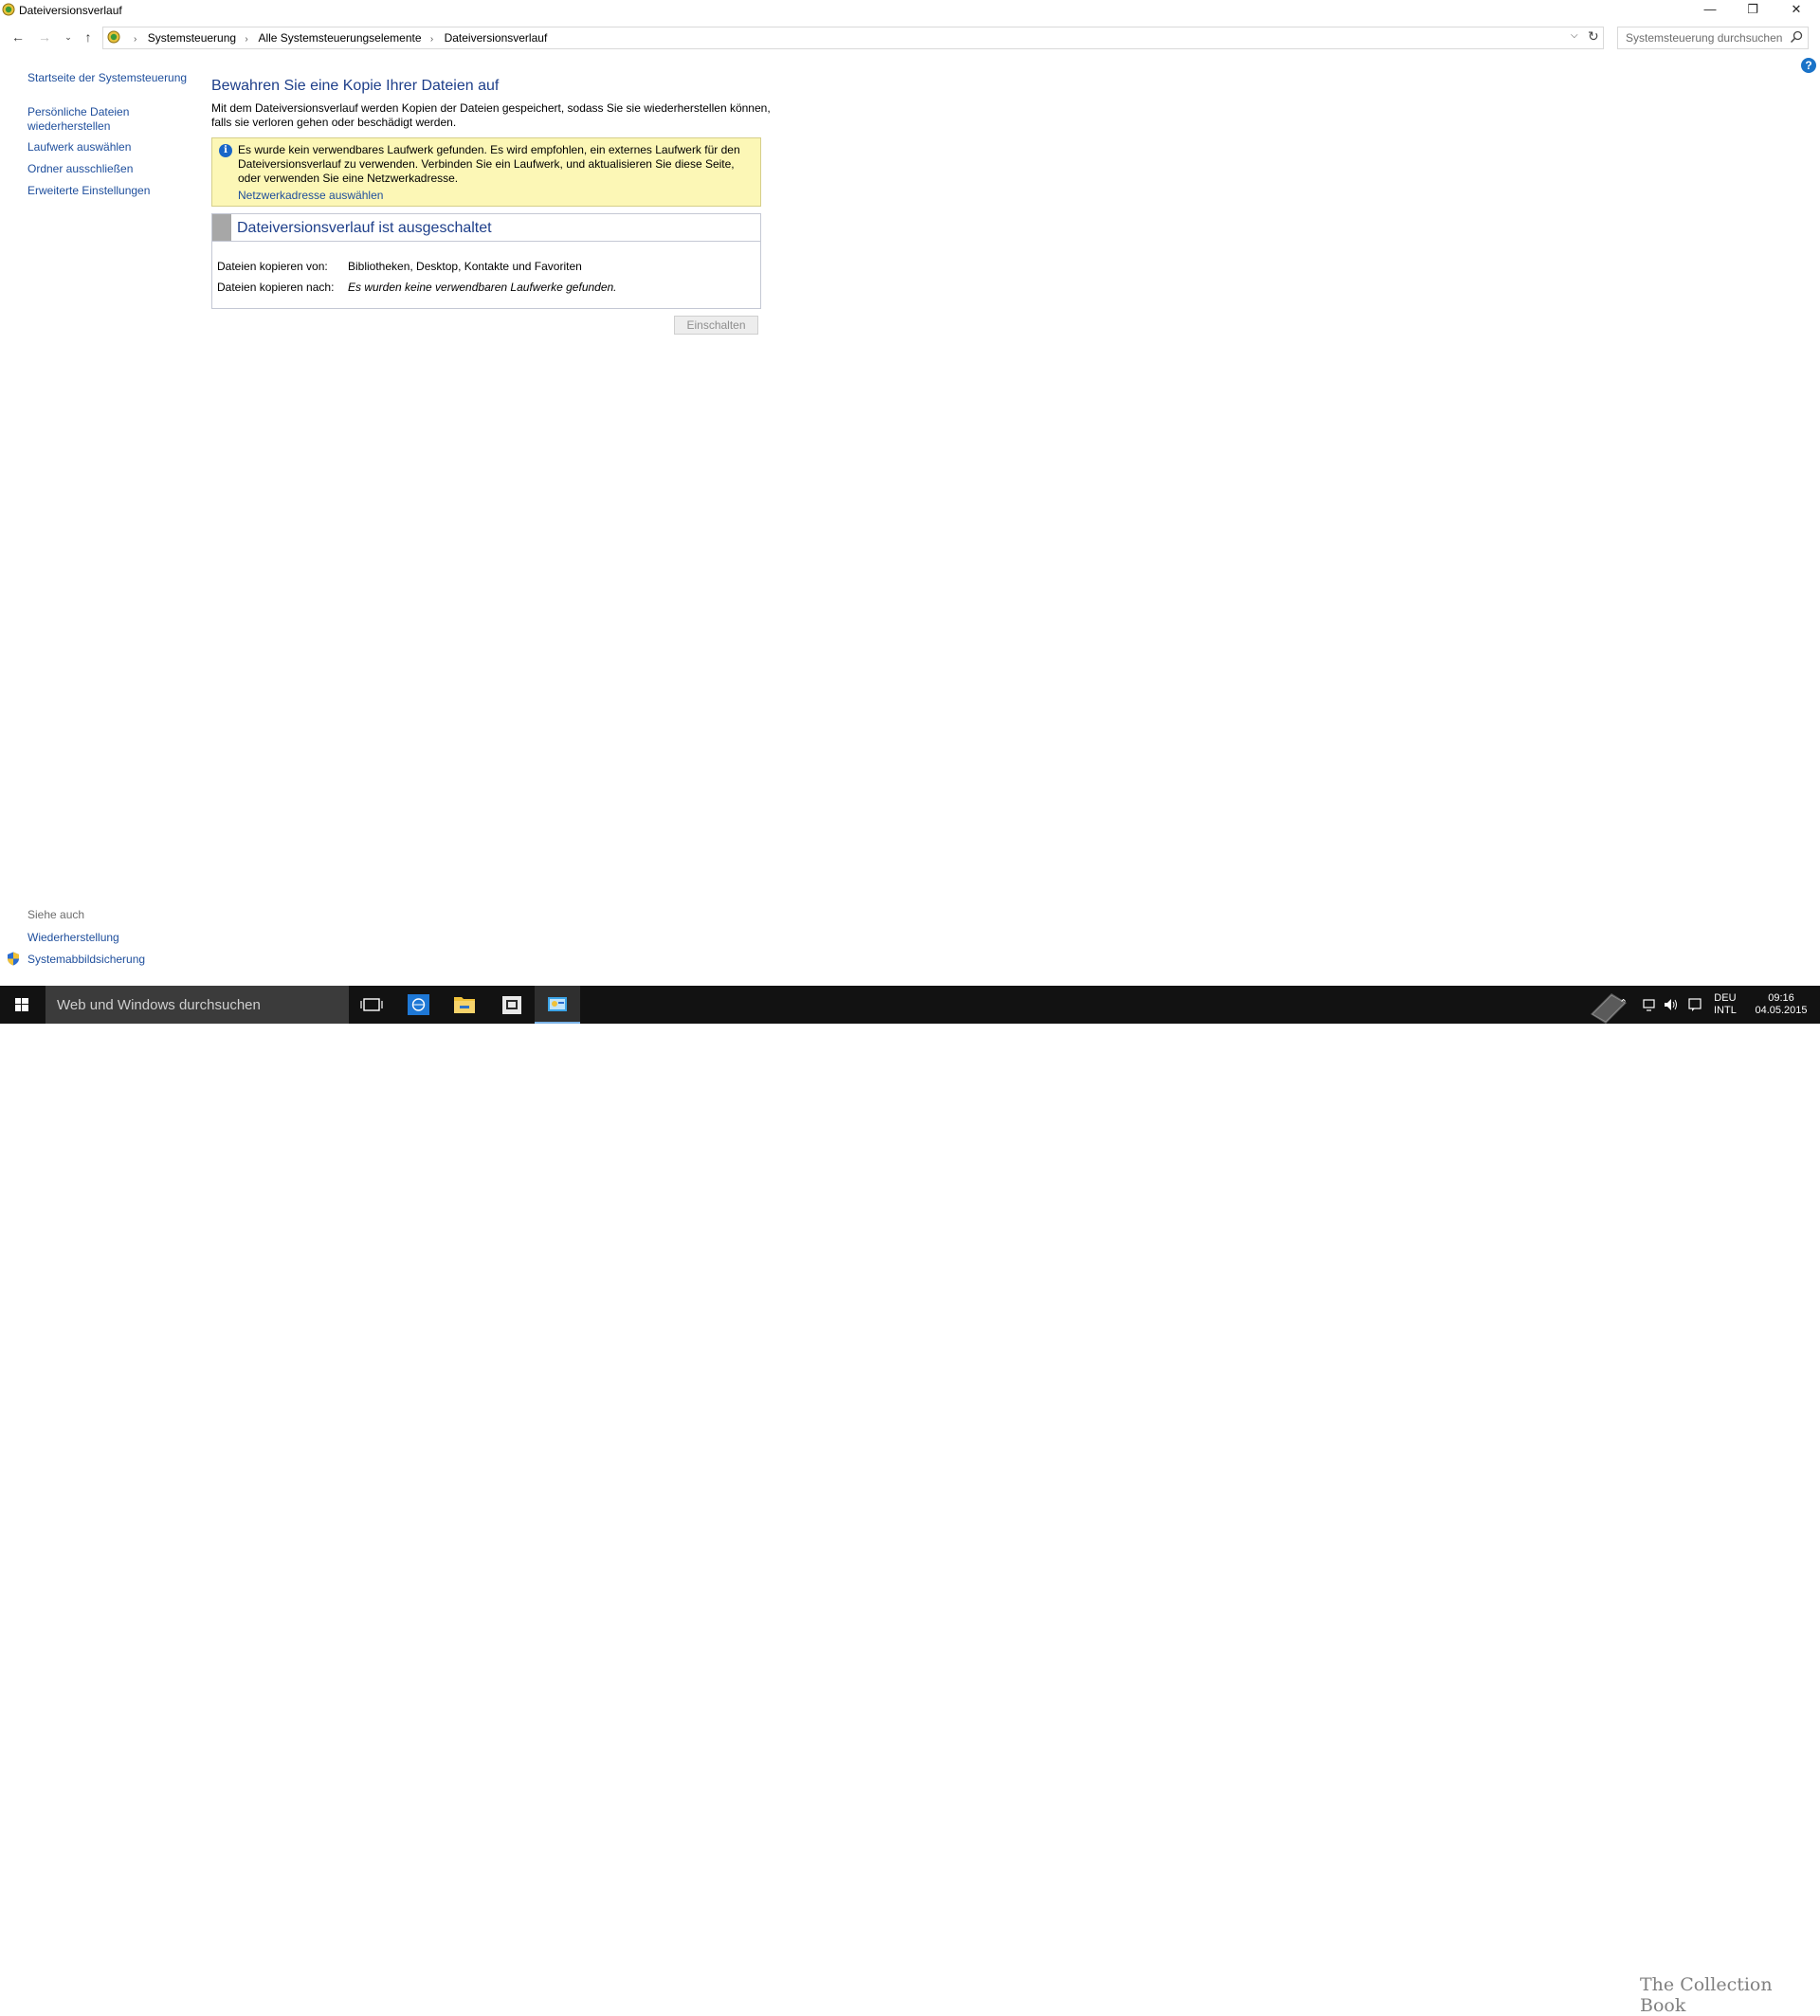 The width and height of the screenshot is (1820, 2016). What do you see at coordinates (1725, 1010) in the screenshot?
I see `keyboard-layout: INTL` at bounding box center [1725, 1010].